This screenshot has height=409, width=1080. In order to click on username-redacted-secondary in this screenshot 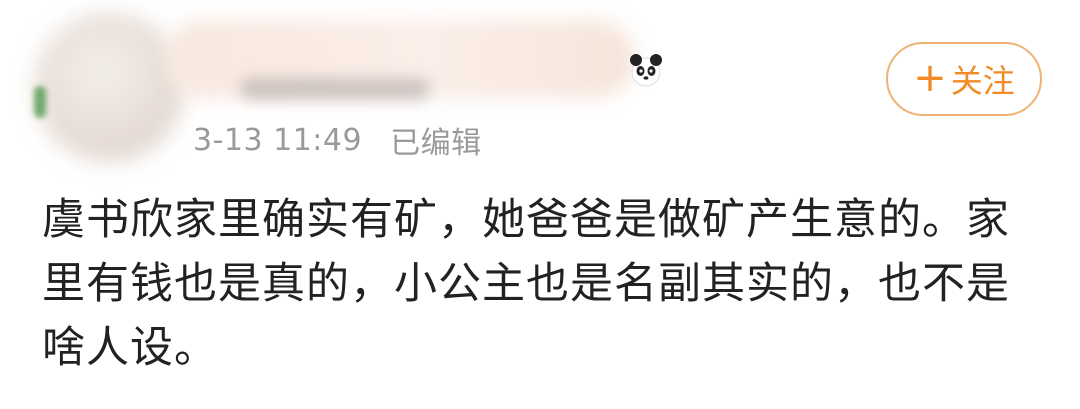, I will do `click(335, 89)`.